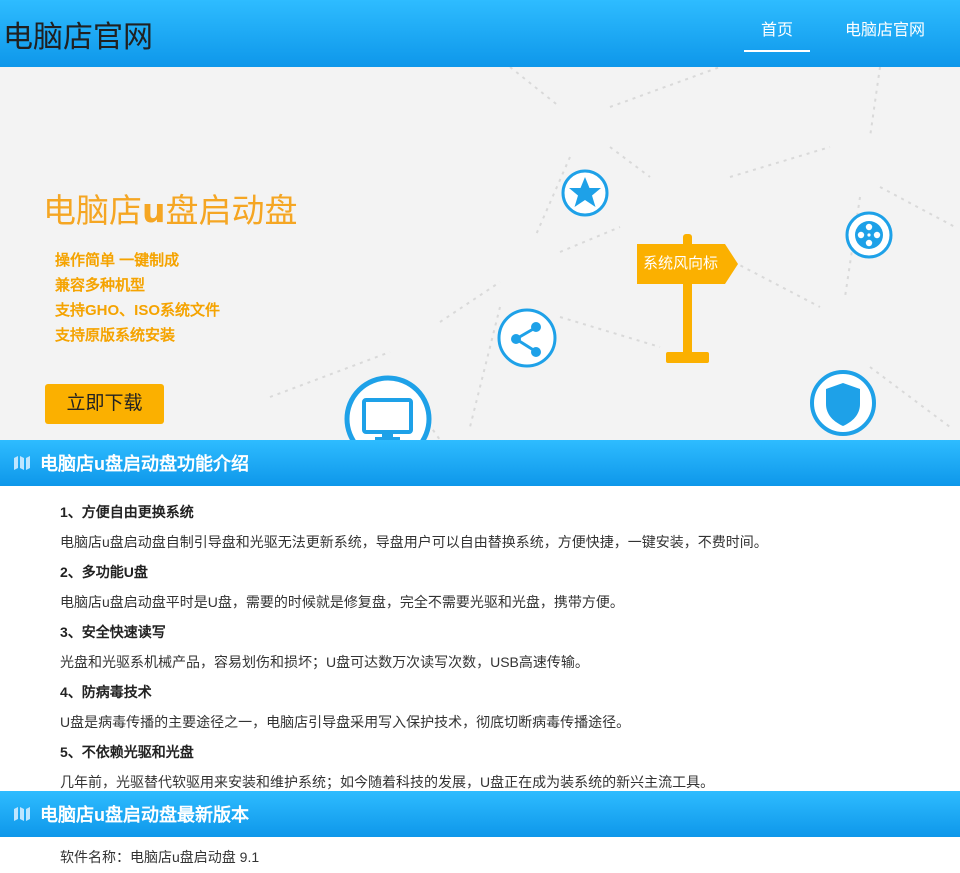 The width and height of the screenshot is (960, 873). What do you see at coordinates (480, 814) in the screenshot?
I see `section-header-latest-version: 电脑店u盘启动盘最新版本` at bounding box center [480, 814].